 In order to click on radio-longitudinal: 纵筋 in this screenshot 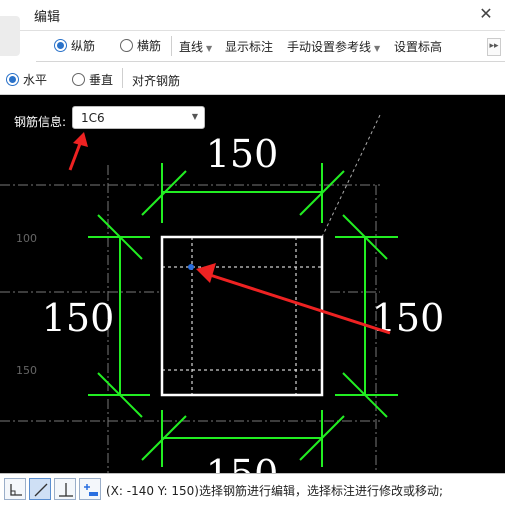, I will do `click(74, 45)`.